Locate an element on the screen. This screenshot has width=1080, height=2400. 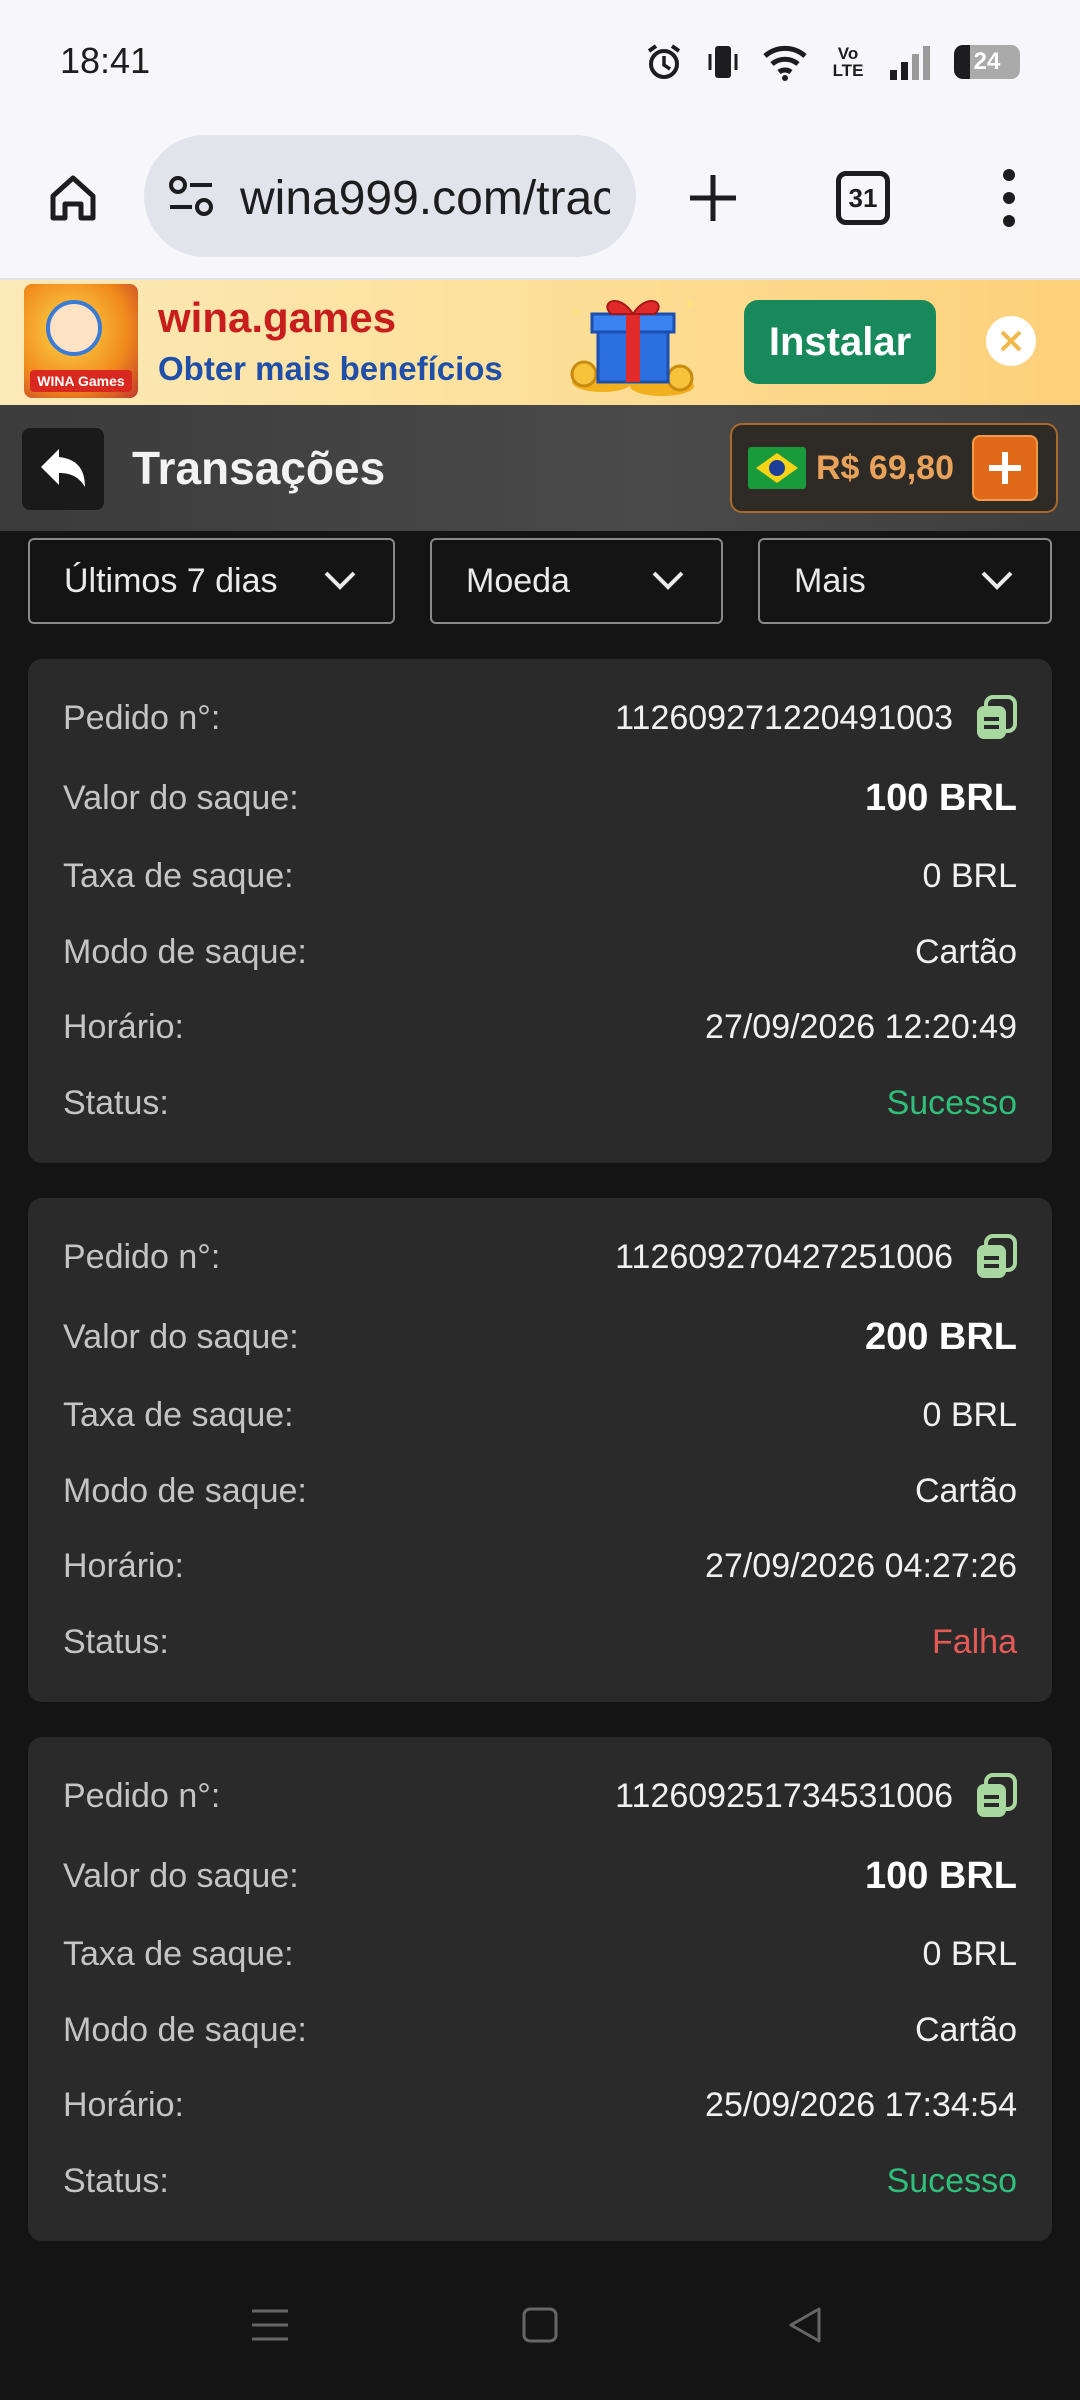
time-row: Horário: 27/09/2026 04:27:26 is located at coordinates (540, 1566).